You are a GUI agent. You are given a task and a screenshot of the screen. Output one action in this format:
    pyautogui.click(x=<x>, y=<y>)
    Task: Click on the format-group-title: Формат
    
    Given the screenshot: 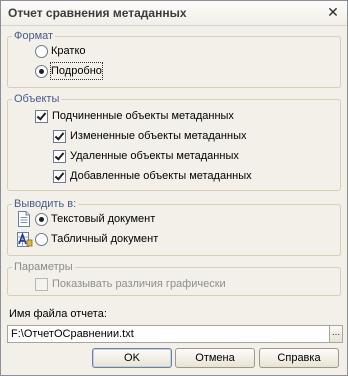 What is the action you would take?
    pyautogui.click(x=34, y=36)
    